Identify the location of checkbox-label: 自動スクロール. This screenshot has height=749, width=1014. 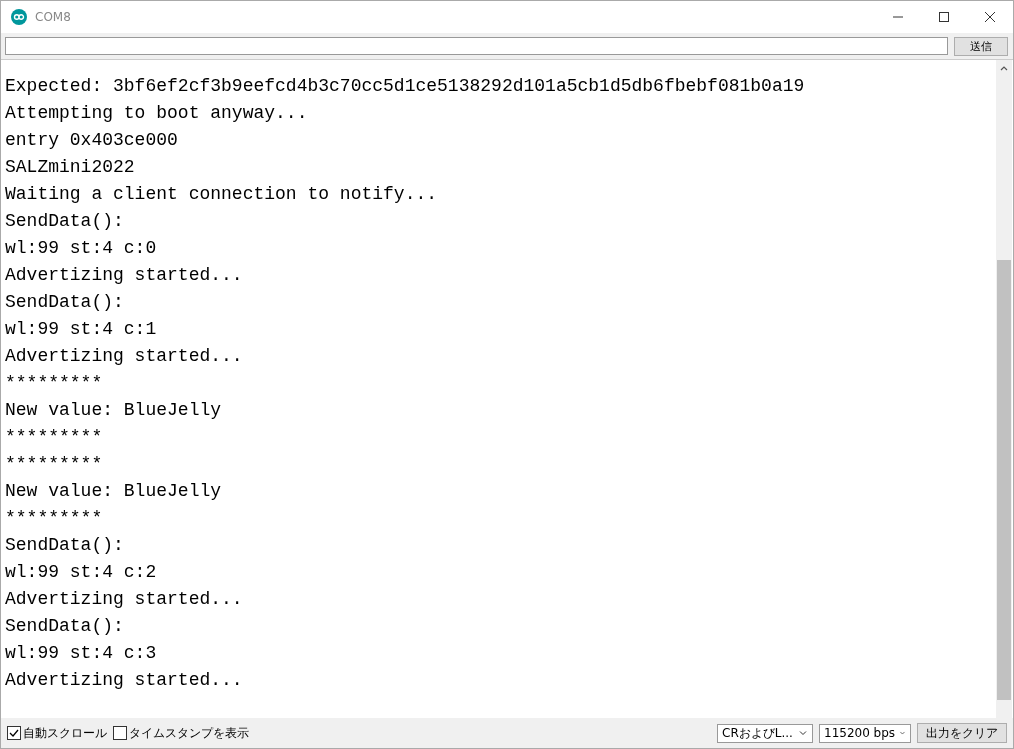
(65, 733).